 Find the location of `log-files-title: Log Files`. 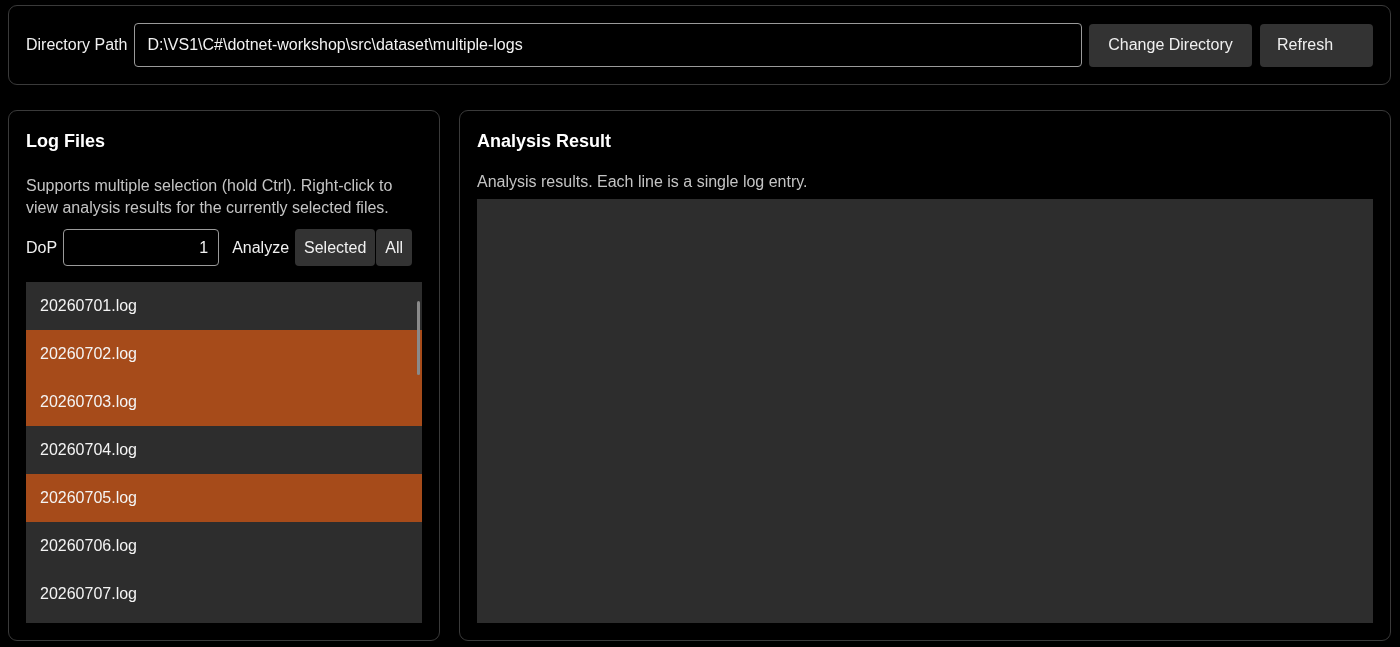

log-files-title: Log Files is located at coordinates (66, 141).